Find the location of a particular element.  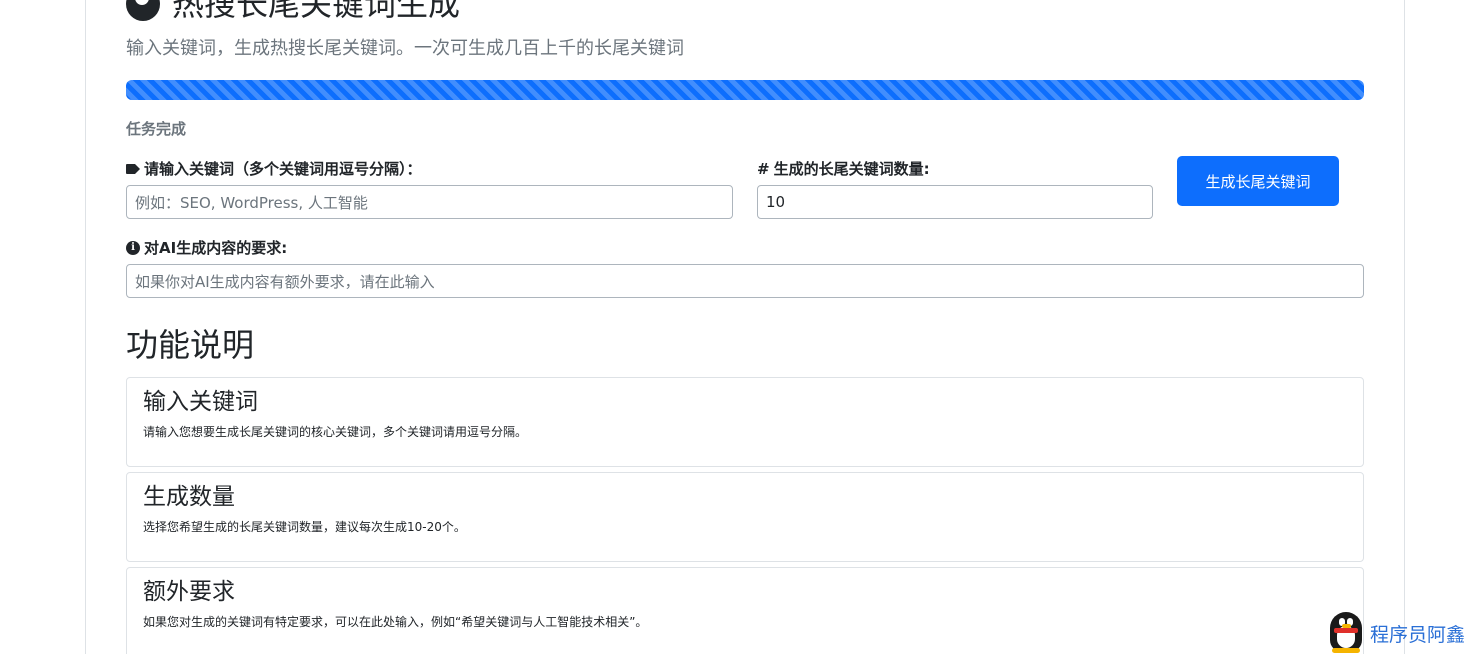

feature-card-keywords: 输入关键词 请输入您想要生成长尾关键词的核心关键词，多个关键词请用逗号分隔。 is located at coordinates (745, 422).